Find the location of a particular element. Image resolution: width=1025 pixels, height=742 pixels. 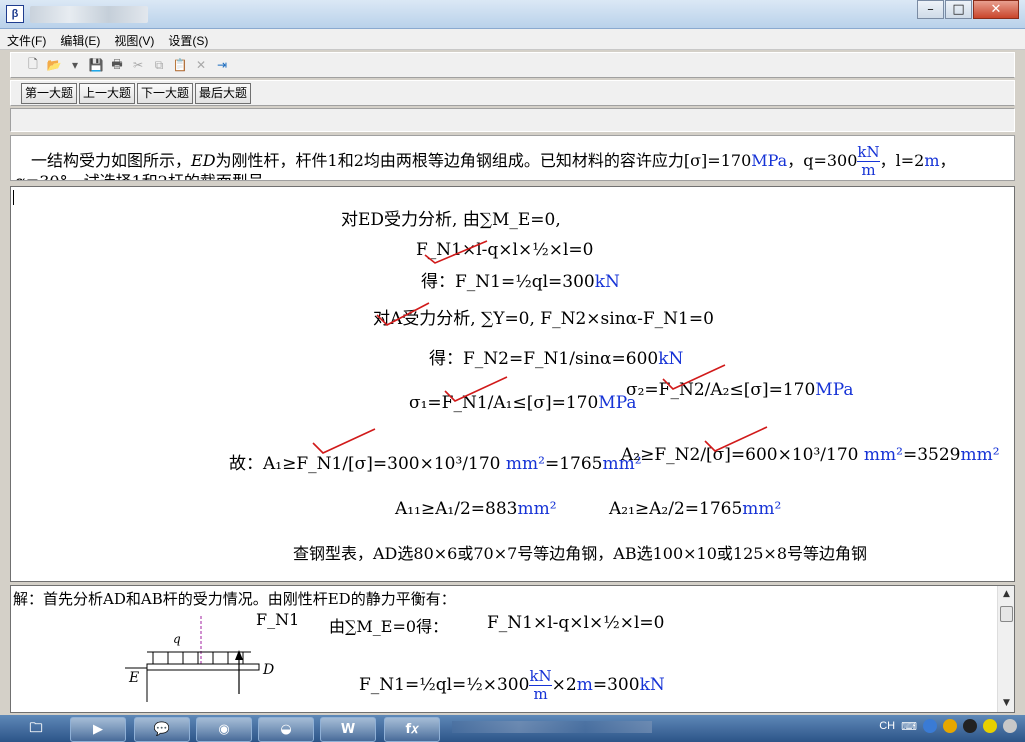

formula-editor-icon: f𝑥 is located at coordinates (412, 729).